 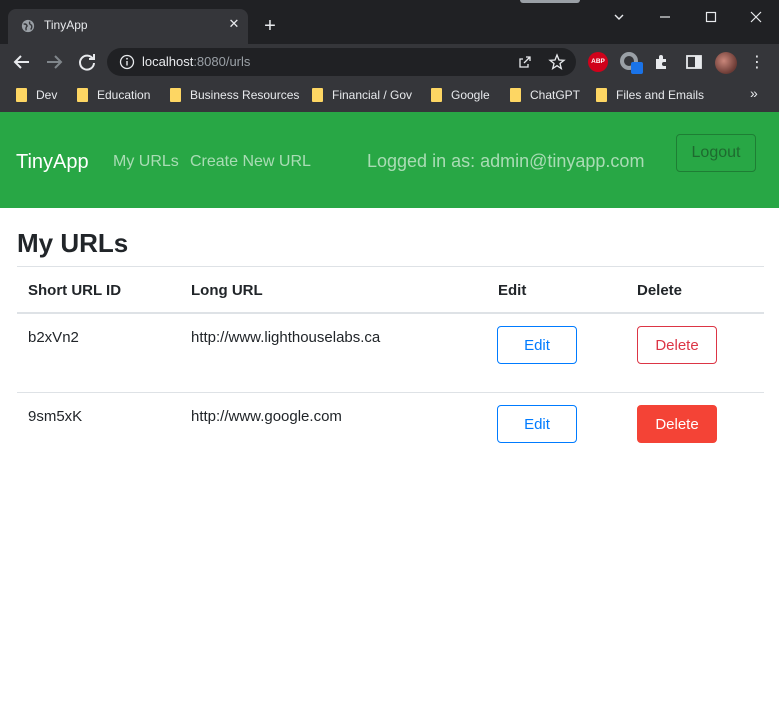 I want to click on bookmark-chatgpt: ChatGPT, so click(x=545, y=95).